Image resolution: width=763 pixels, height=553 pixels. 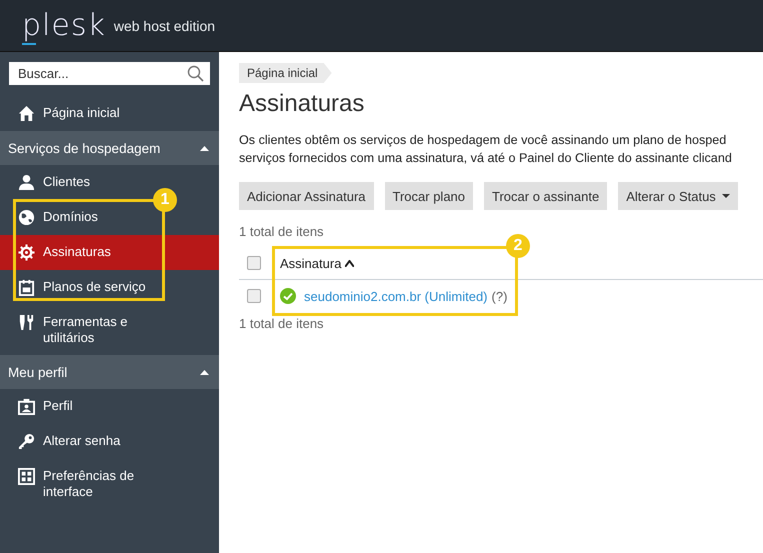 What do you see at coordinates (165, 26) in the screenshot?
I see `edition-label: web host edition` at bounding box center [165, 26].